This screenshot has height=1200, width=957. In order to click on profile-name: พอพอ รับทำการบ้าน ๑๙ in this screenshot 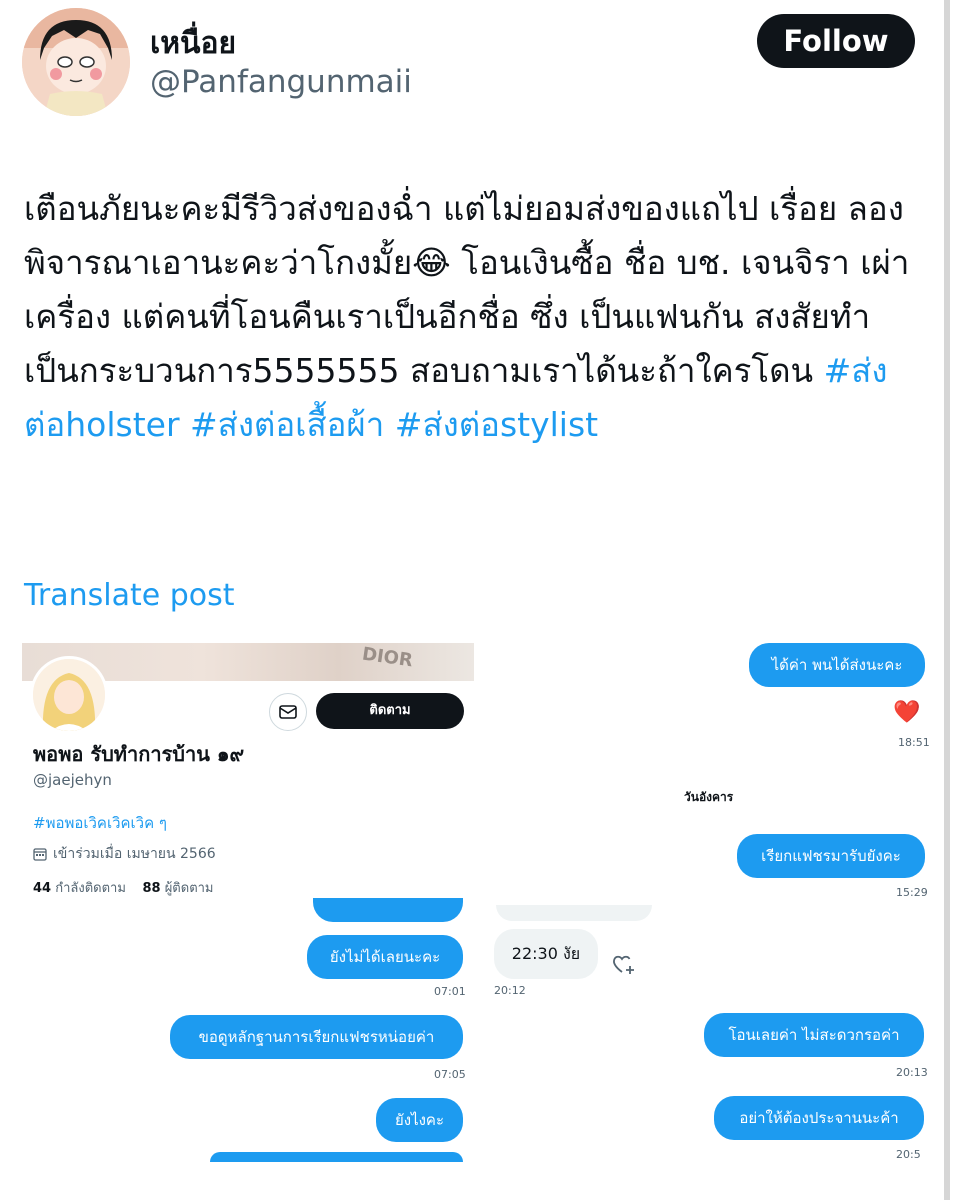, I will do `click(139, 754)`.